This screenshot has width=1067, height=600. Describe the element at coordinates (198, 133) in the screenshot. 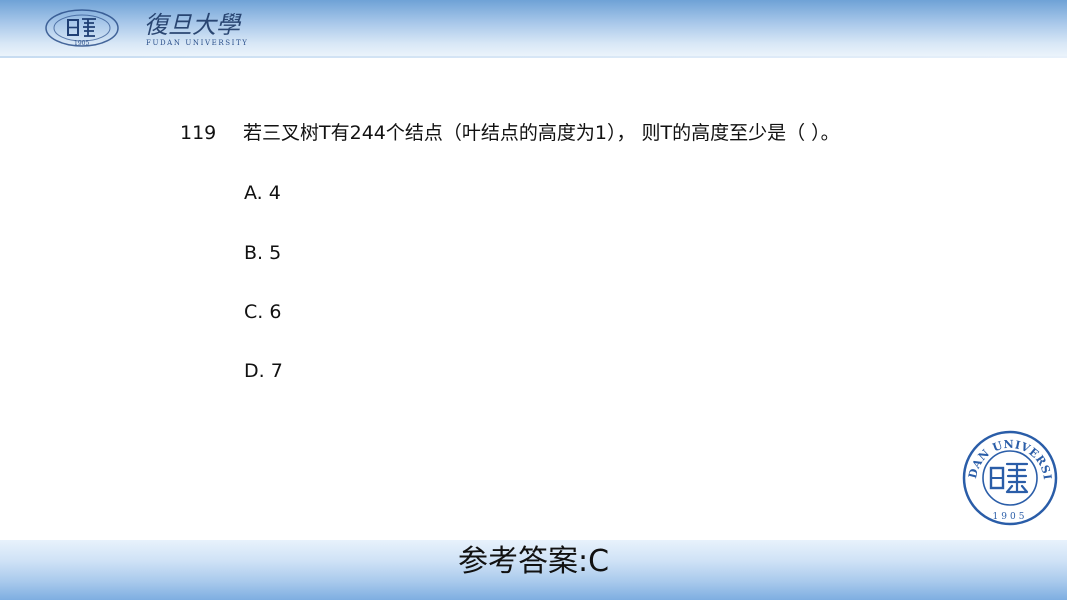

I see `question-number: 119` at that location.